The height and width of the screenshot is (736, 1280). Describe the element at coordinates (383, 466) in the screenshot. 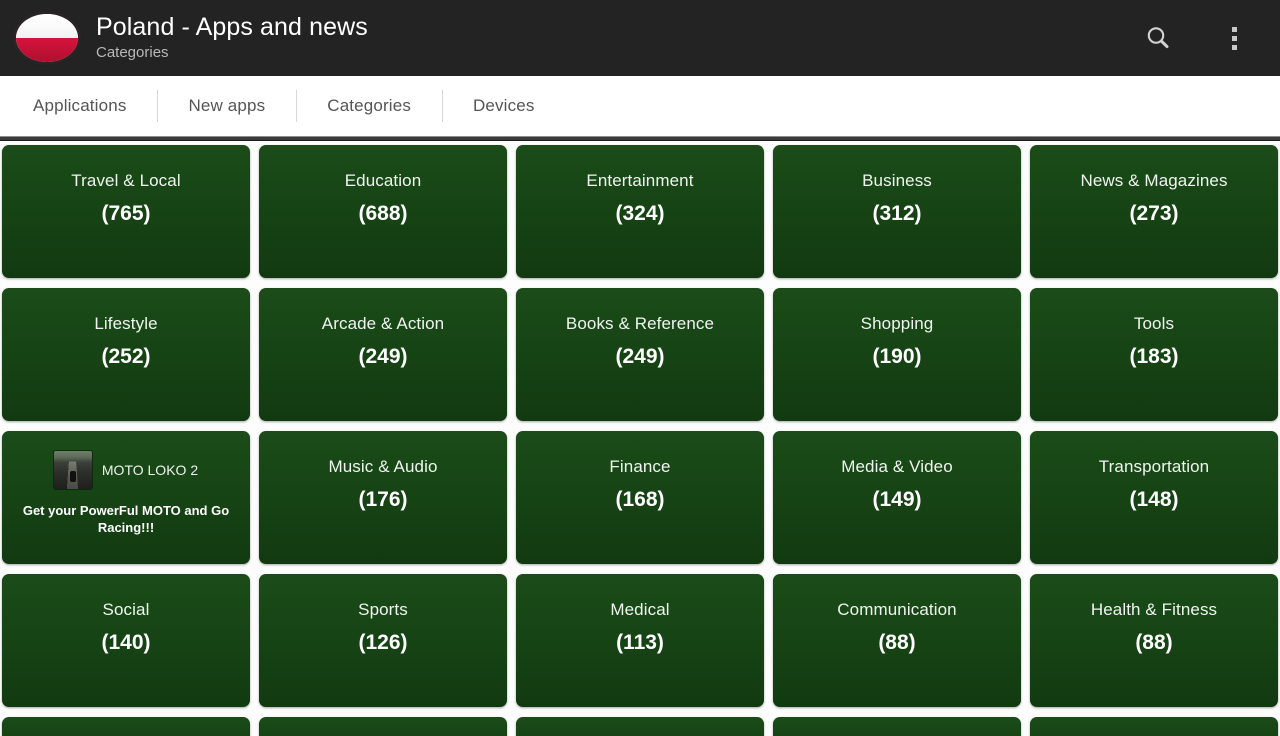

I see `category-name: Music & Audio` at that location.